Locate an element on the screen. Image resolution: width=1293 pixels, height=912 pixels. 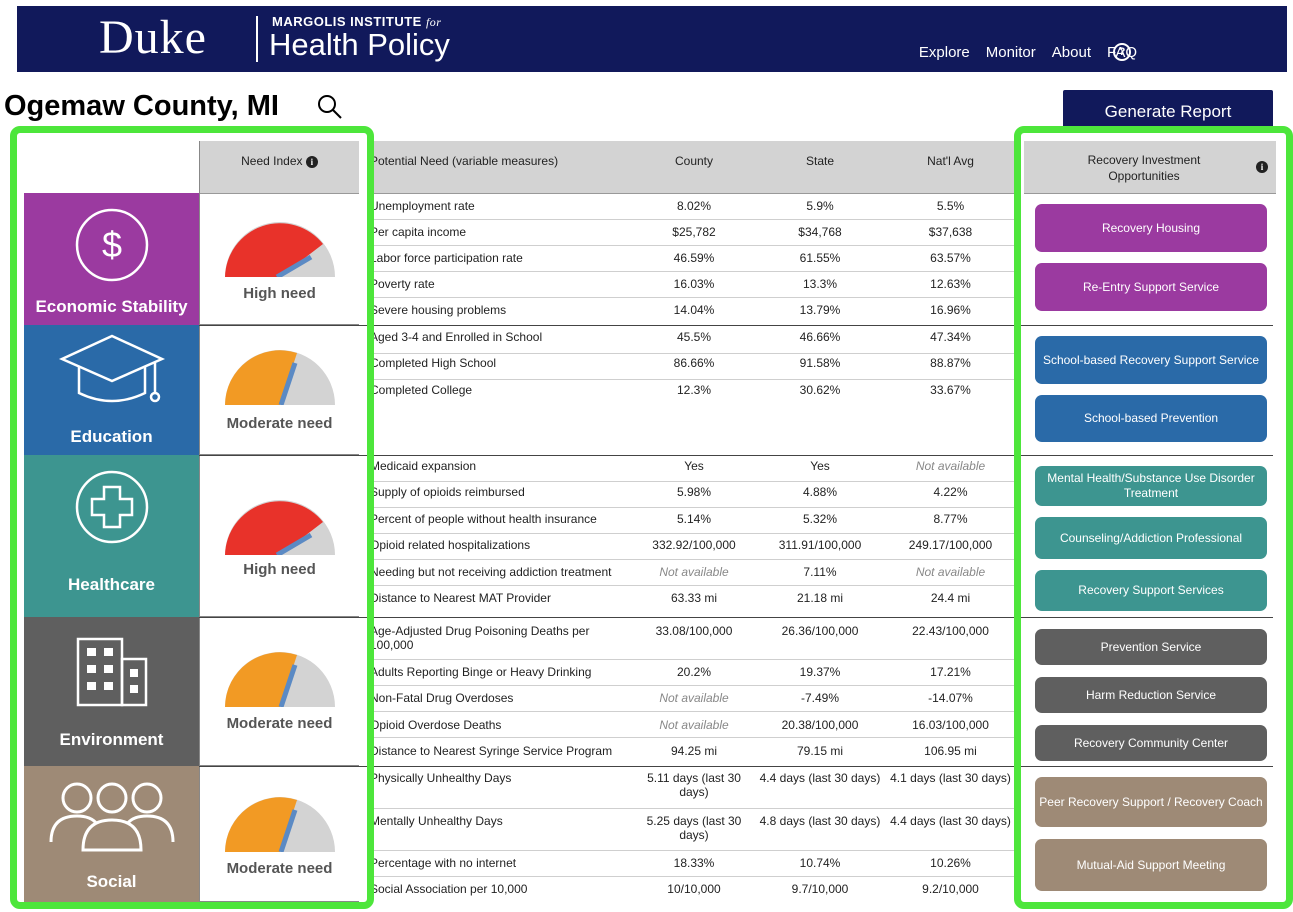
col-header-national: Nat'l Avg is located at coordinates (950, 161).